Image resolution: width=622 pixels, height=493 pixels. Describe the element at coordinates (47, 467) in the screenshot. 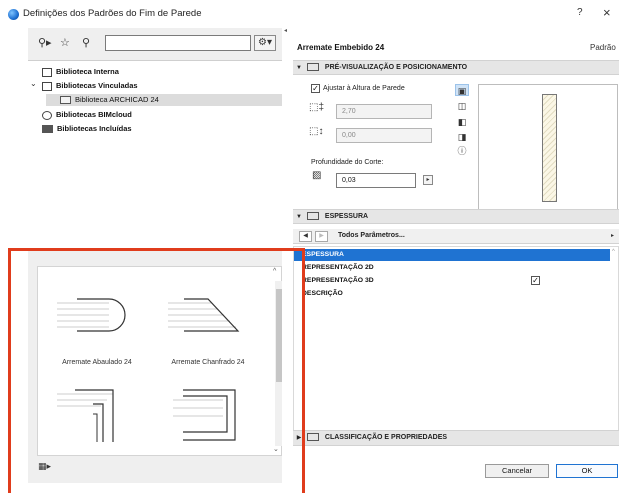

I see `library-manager-icon: ▦▸` at that location.